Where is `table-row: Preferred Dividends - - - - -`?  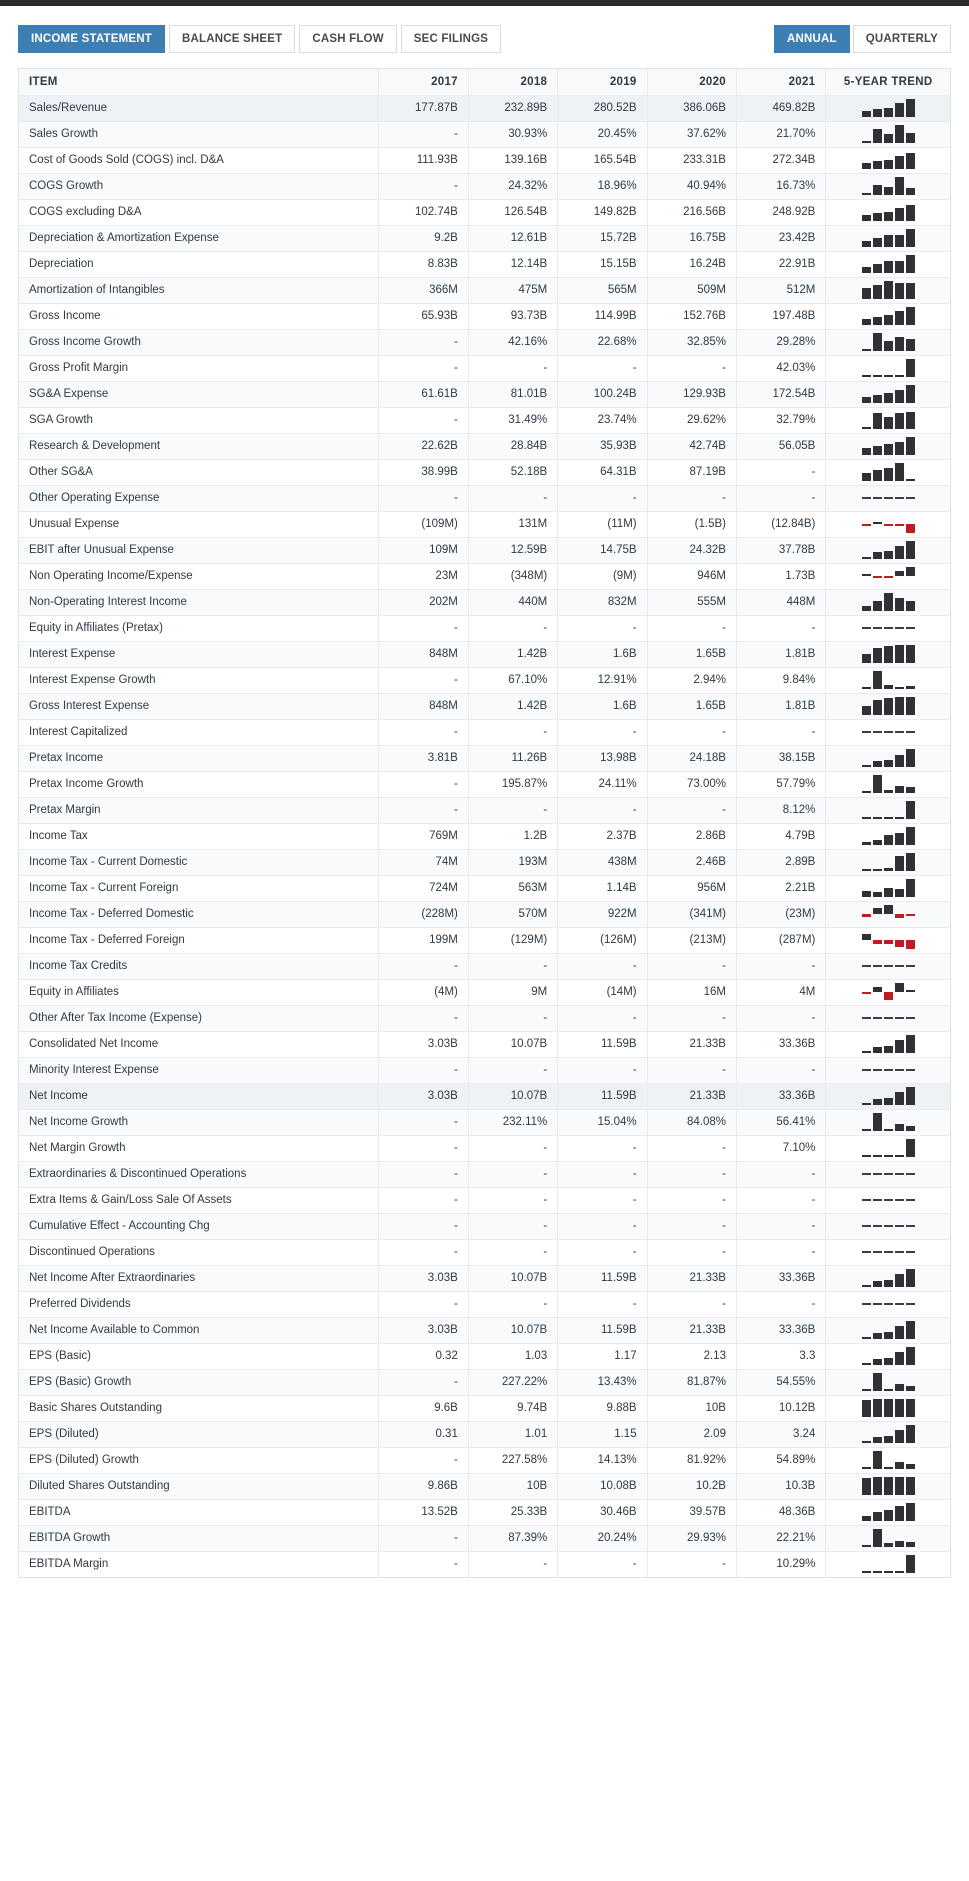 table-row: Preferred Dividends - - - - - is located at coordinates (484, 1304).